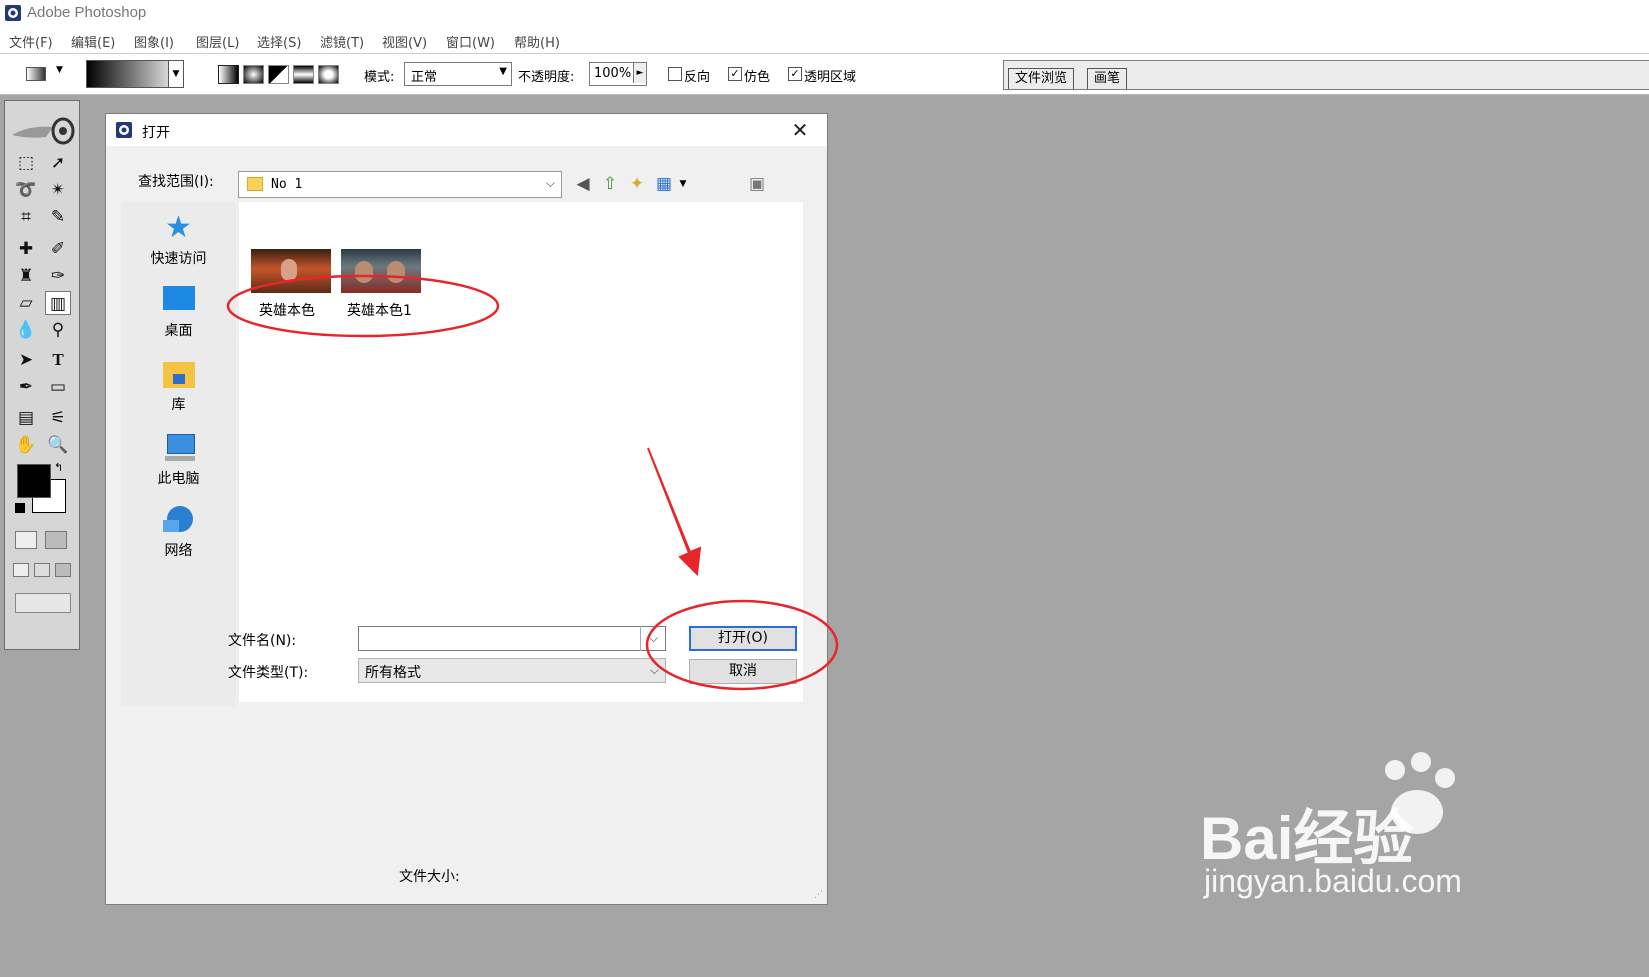 The width and height of the screenshot is (1649, 977). What do you see at coordinates (1107, 78) in the screenshot?
I see `tab-brushes: 画笔` at bounding box center [1107, 78].